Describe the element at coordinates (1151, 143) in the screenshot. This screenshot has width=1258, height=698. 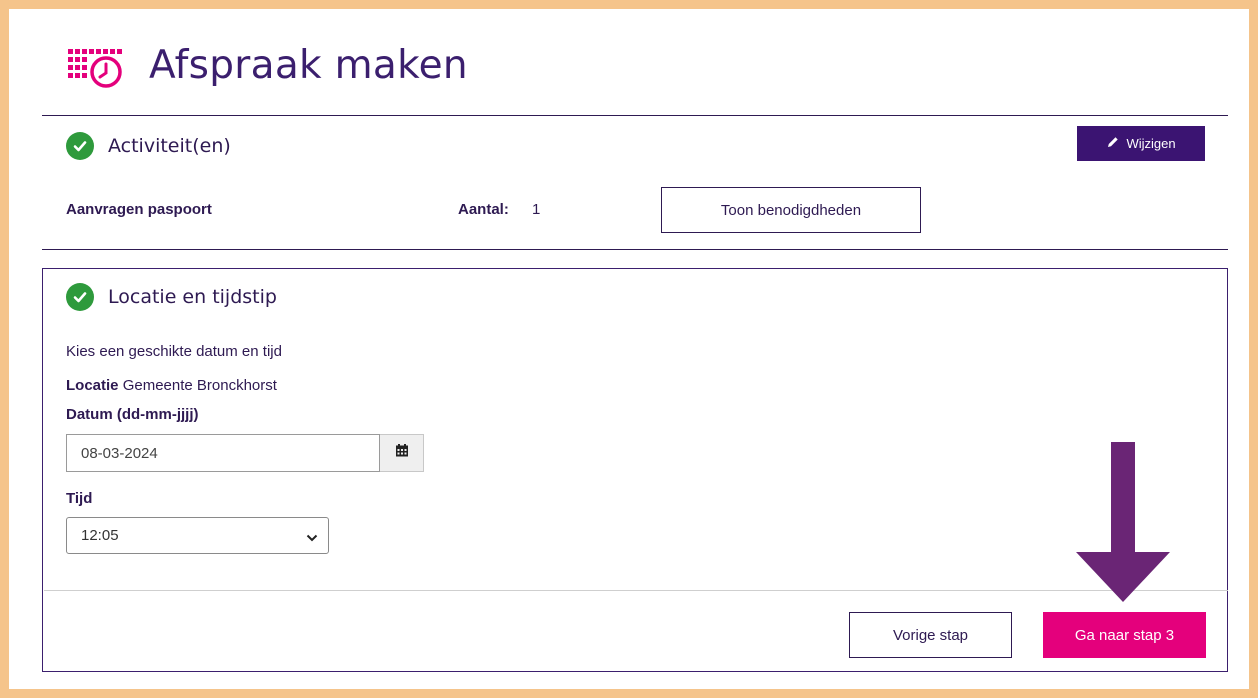
I see `edit-button-label: Wijzigen` at that location.